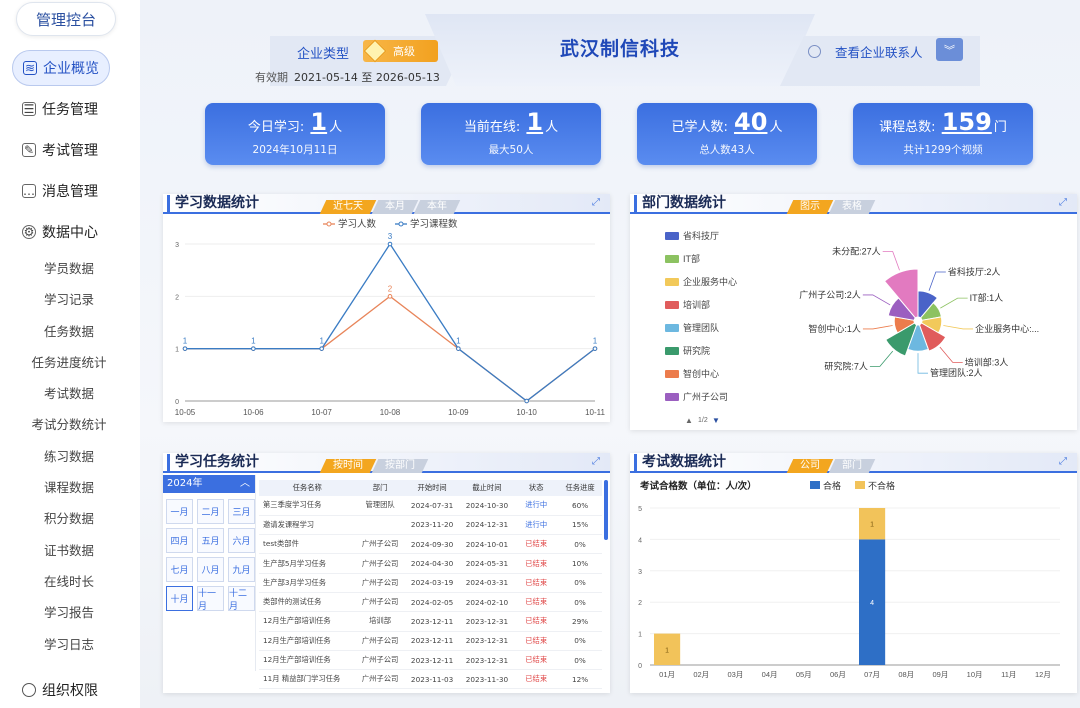  What do you see at coordinates (856, 250) in the screenshot?
I see `slice-label: 未分配:27人` at bounding box center [856, 250].